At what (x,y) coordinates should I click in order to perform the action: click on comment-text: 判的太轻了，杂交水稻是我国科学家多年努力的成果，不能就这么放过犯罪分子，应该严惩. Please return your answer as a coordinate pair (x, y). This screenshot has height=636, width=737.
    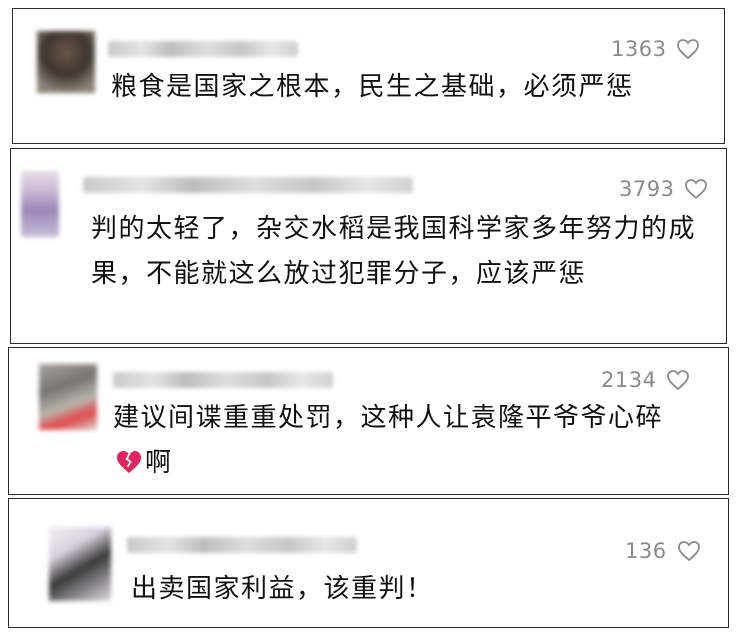
    Looking at the image, I should click on (394, 251).